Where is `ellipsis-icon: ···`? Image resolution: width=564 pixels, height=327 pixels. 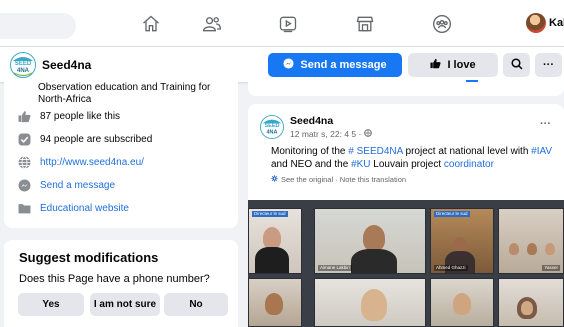 ellipsis-icon: ··· is located at coordinates (548, 65).